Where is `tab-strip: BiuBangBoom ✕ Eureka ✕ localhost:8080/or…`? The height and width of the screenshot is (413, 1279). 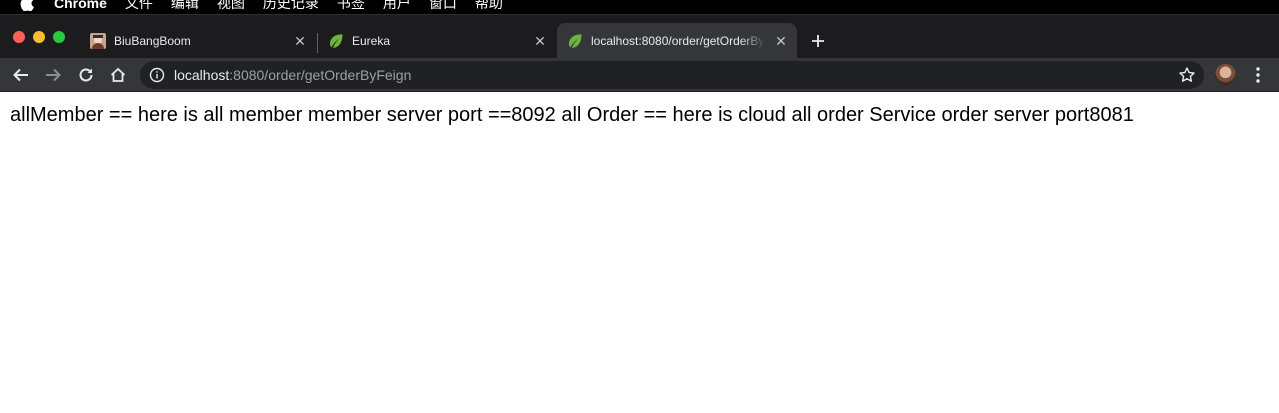 tab-strip: BiuBangBoom ✕ Eureka ✕ localhost:8080/or… is located at coordinates (639, 36).